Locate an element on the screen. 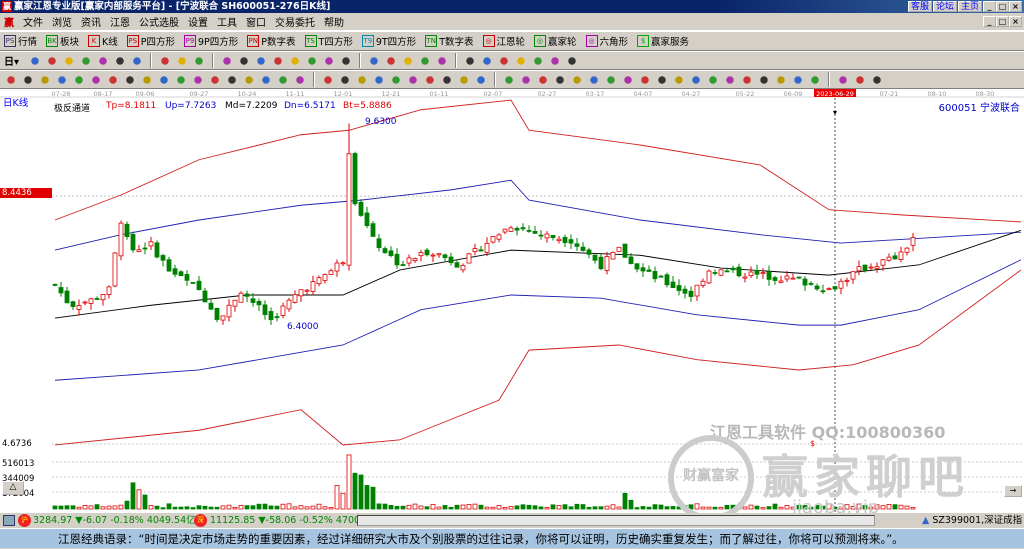  menu-trade: 交易委托 is located at coordinates (295, 21).